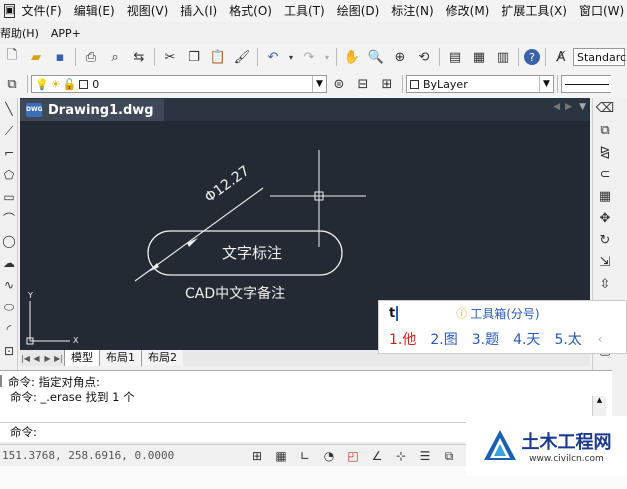 The height and width of the screenshot is (489, 627). What do you see at coordinates (96, 84) in the screenshot?
I see `layer-value: 0` at bounding box center [96, 84].